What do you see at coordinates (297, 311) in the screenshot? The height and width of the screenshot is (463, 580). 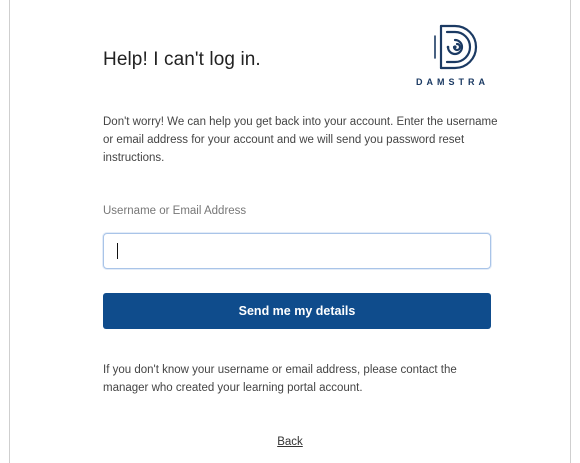 I see `send-details-button: Send me my details` at bounding box center [297, 311].